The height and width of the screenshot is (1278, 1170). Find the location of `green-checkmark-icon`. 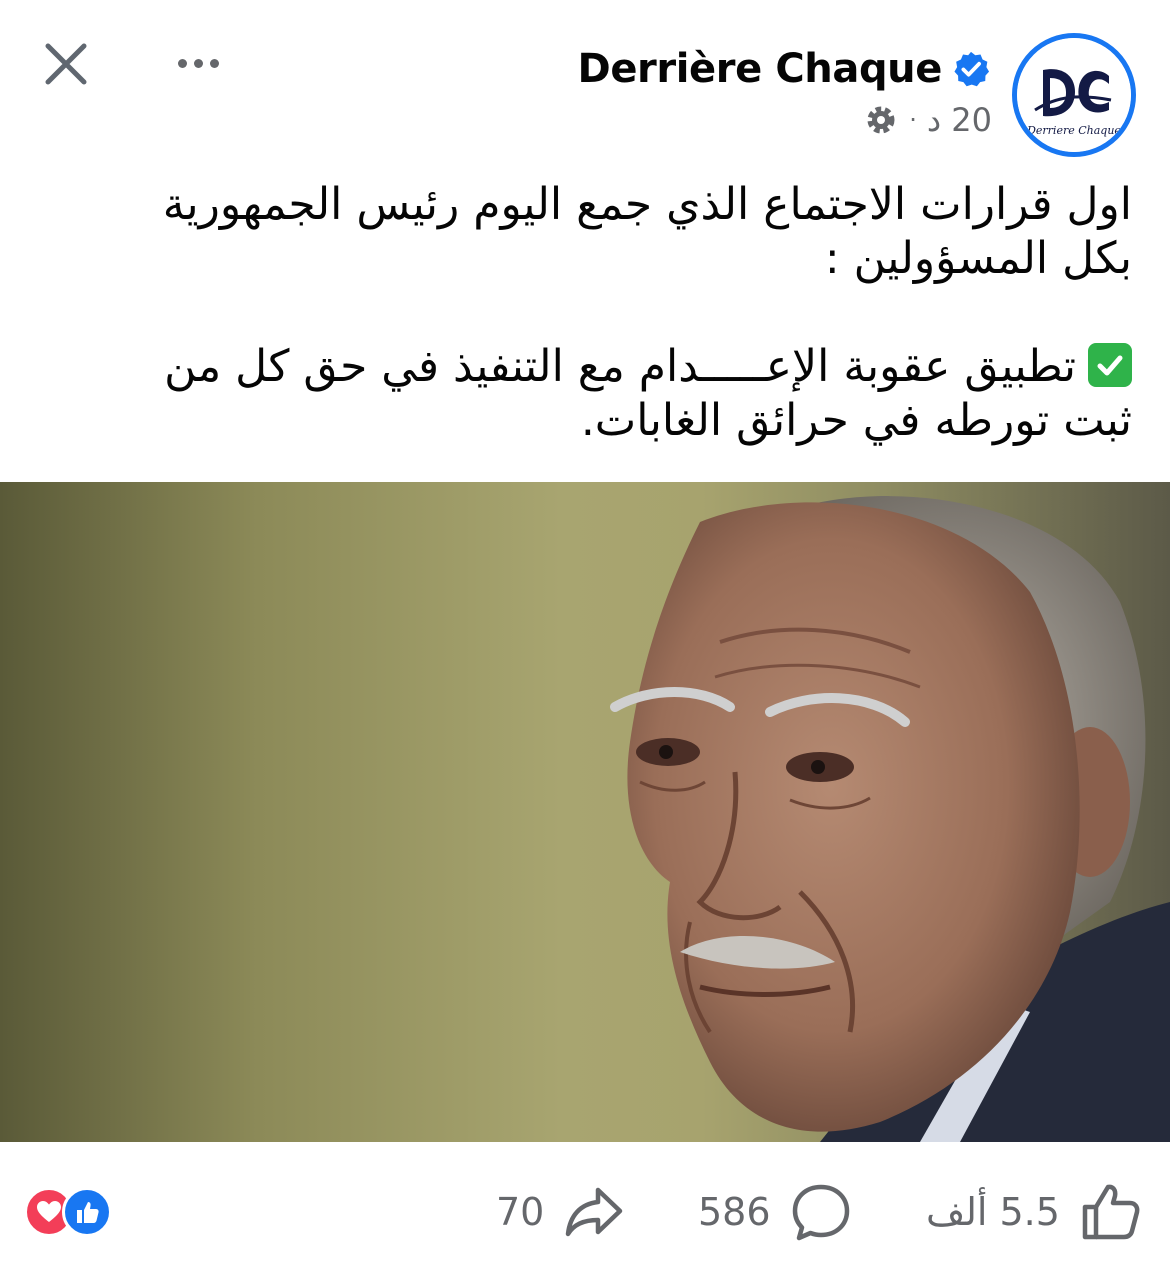

green-checkmark-icon is located at coordinates (1110, 365).